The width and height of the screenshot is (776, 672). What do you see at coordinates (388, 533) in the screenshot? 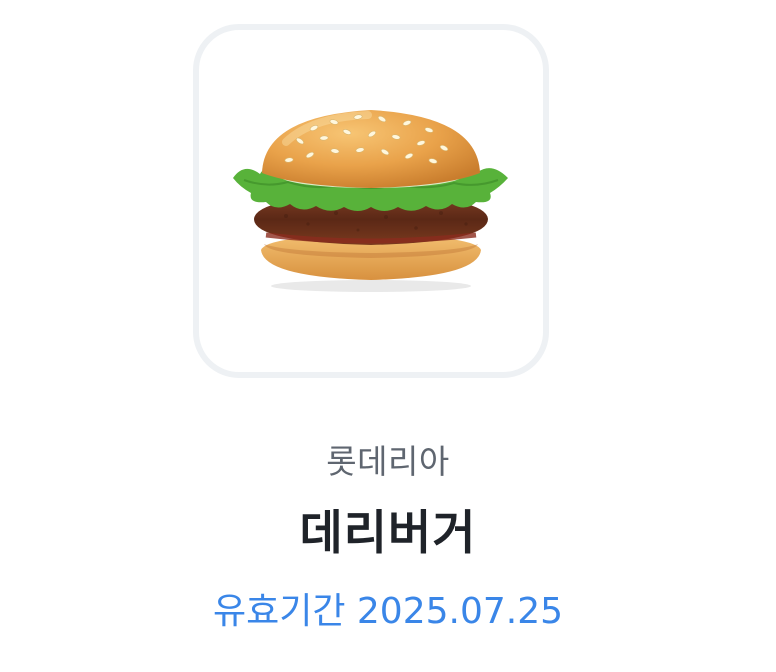
I see `product-name: 데리버거` at bounding box center [388, 533].